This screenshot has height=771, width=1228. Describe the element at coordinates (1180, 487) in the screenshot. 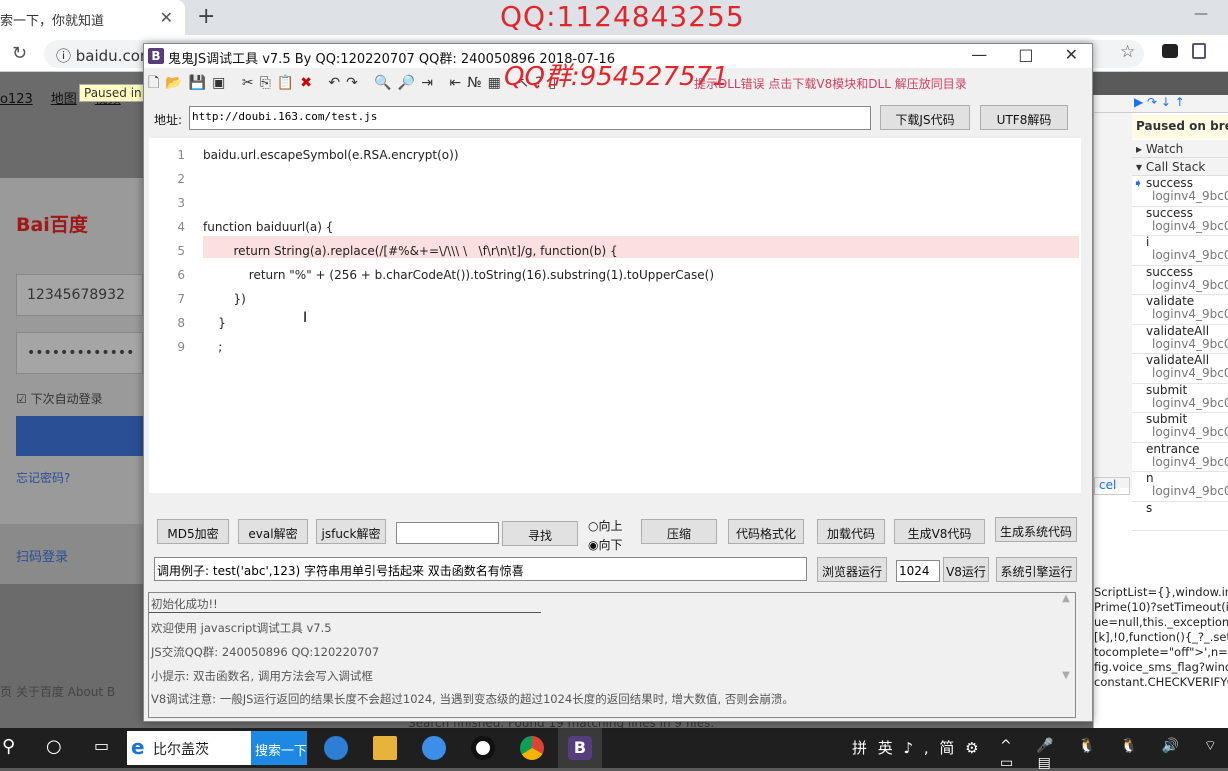

I see `call-stack-frame: nloginv4_9bc0c` at that location.